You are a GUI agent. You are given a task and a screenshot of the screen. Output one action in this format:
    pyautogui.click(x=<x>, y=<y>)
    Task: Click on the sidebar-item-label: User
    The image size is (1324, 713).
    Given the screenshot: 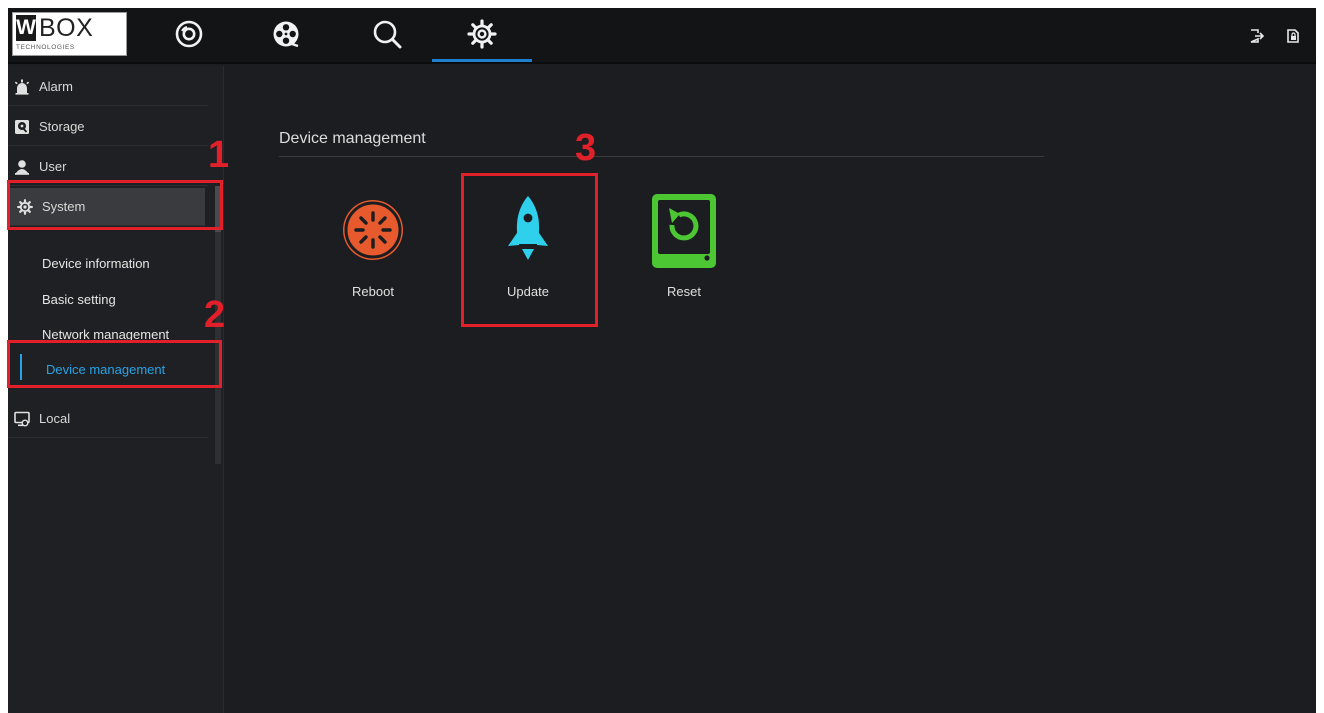 What is the action you would take?
    pyautogui.click(x=53, y=166)
    